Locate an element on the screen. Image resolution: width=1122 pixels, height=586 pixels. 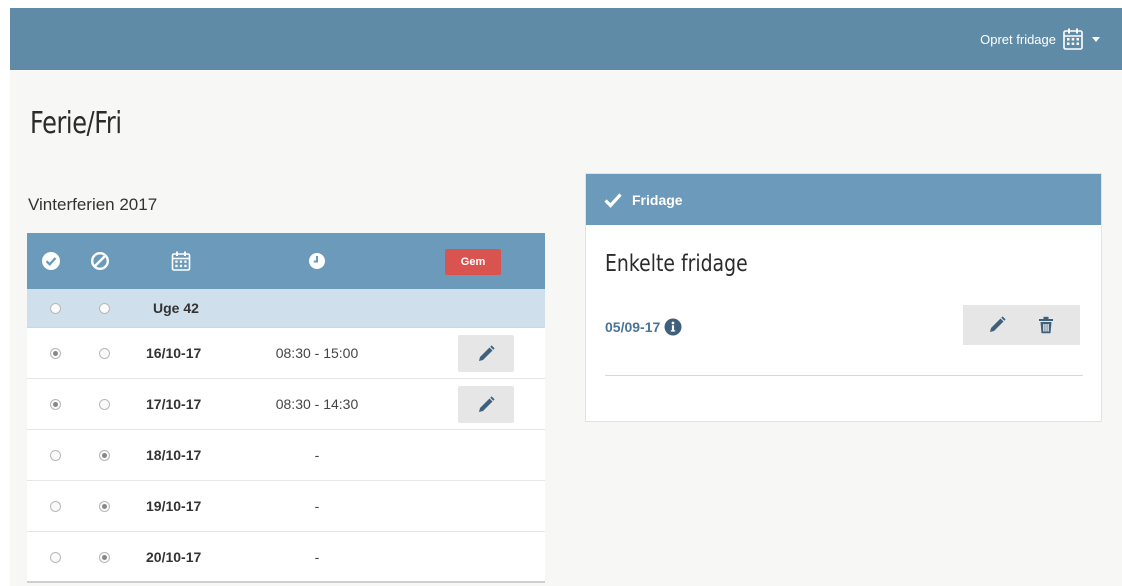
check-circle-icon is located at coordinates (51, 261).